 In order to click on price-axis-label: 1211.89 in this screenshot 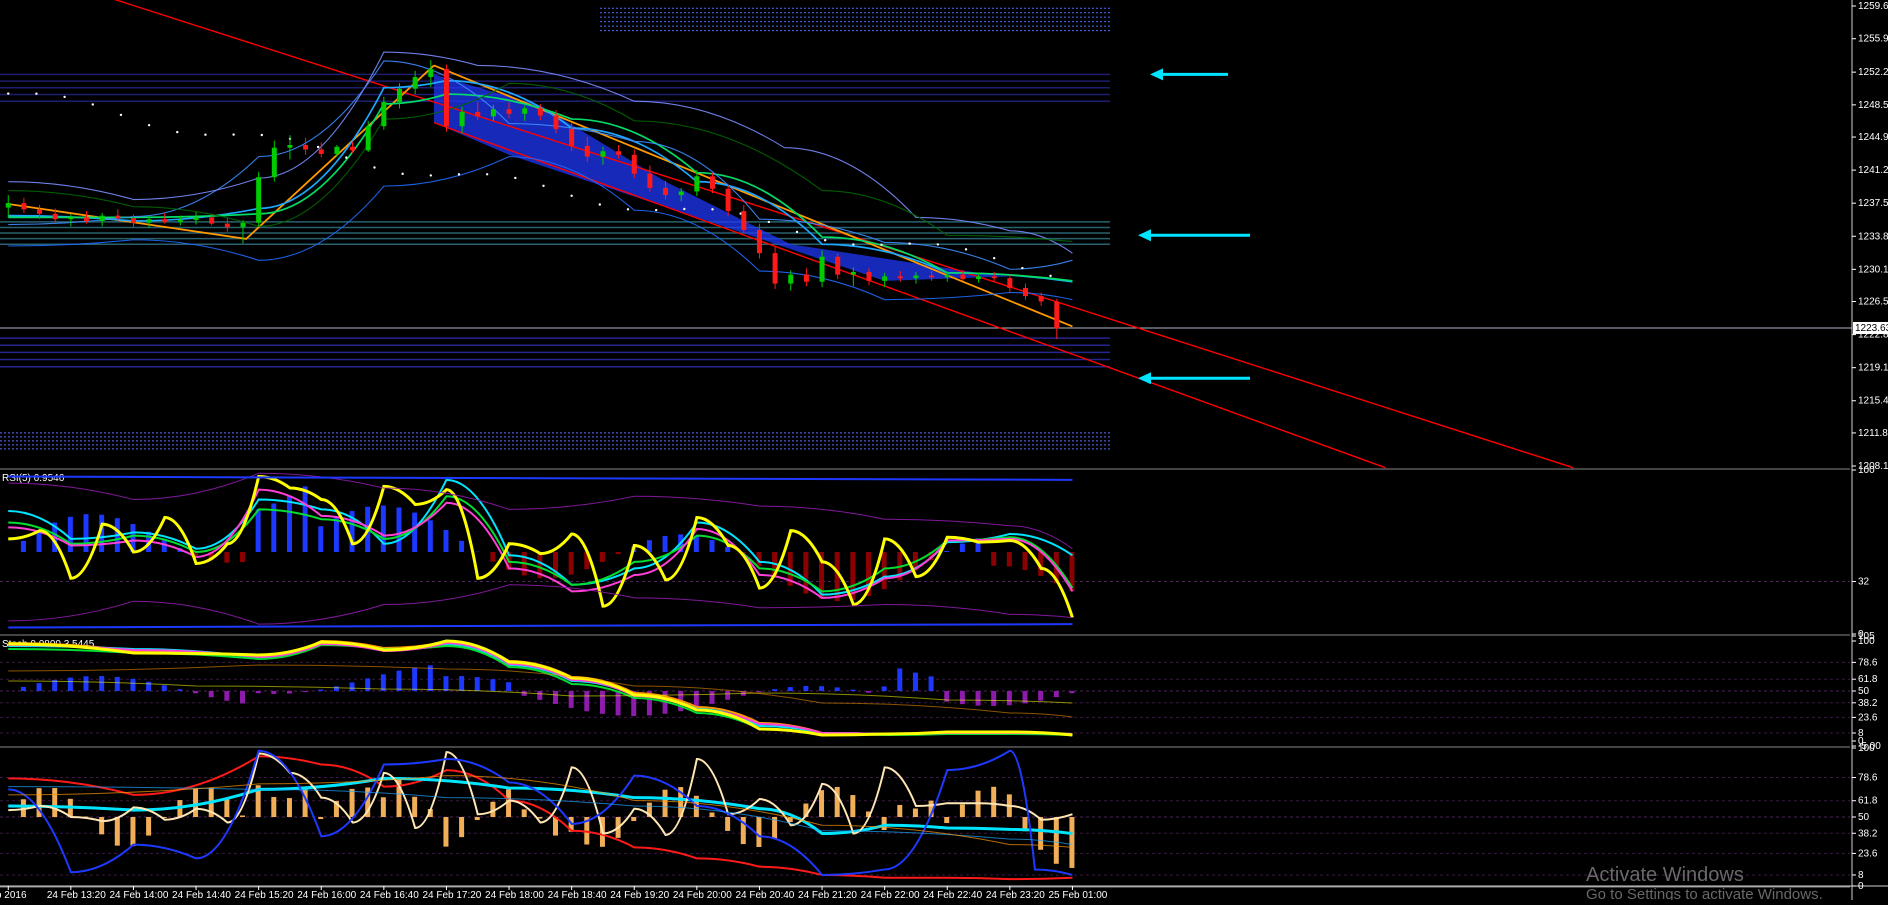, I will do `click(1873, 433)`.